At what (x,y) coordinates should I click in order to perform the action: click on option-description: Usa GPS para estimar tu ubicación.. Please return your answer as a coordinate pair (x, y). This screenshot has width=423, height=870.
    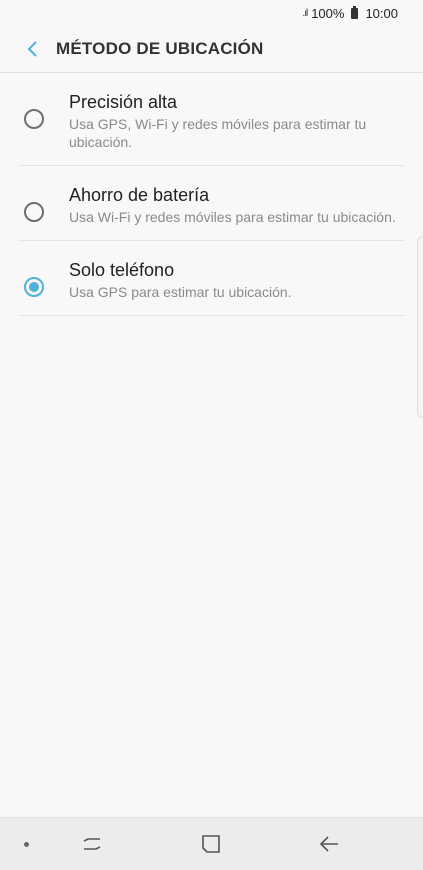
    Looking at the image, I should click on (180, 292).